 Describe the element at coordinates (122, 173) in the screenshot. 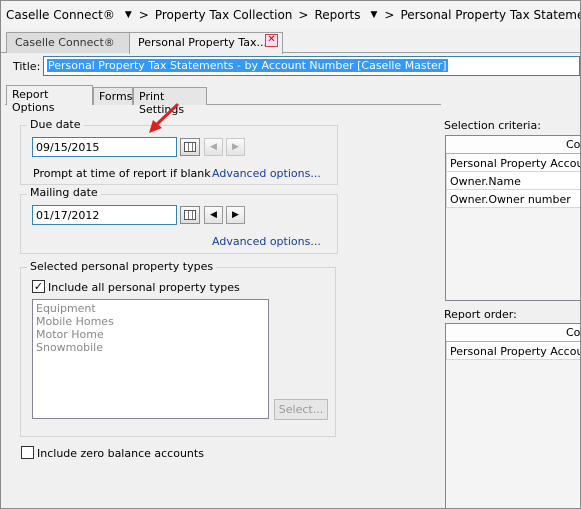

I see `due-date-prompt-text: Prompt at time of report if blank` at that location.